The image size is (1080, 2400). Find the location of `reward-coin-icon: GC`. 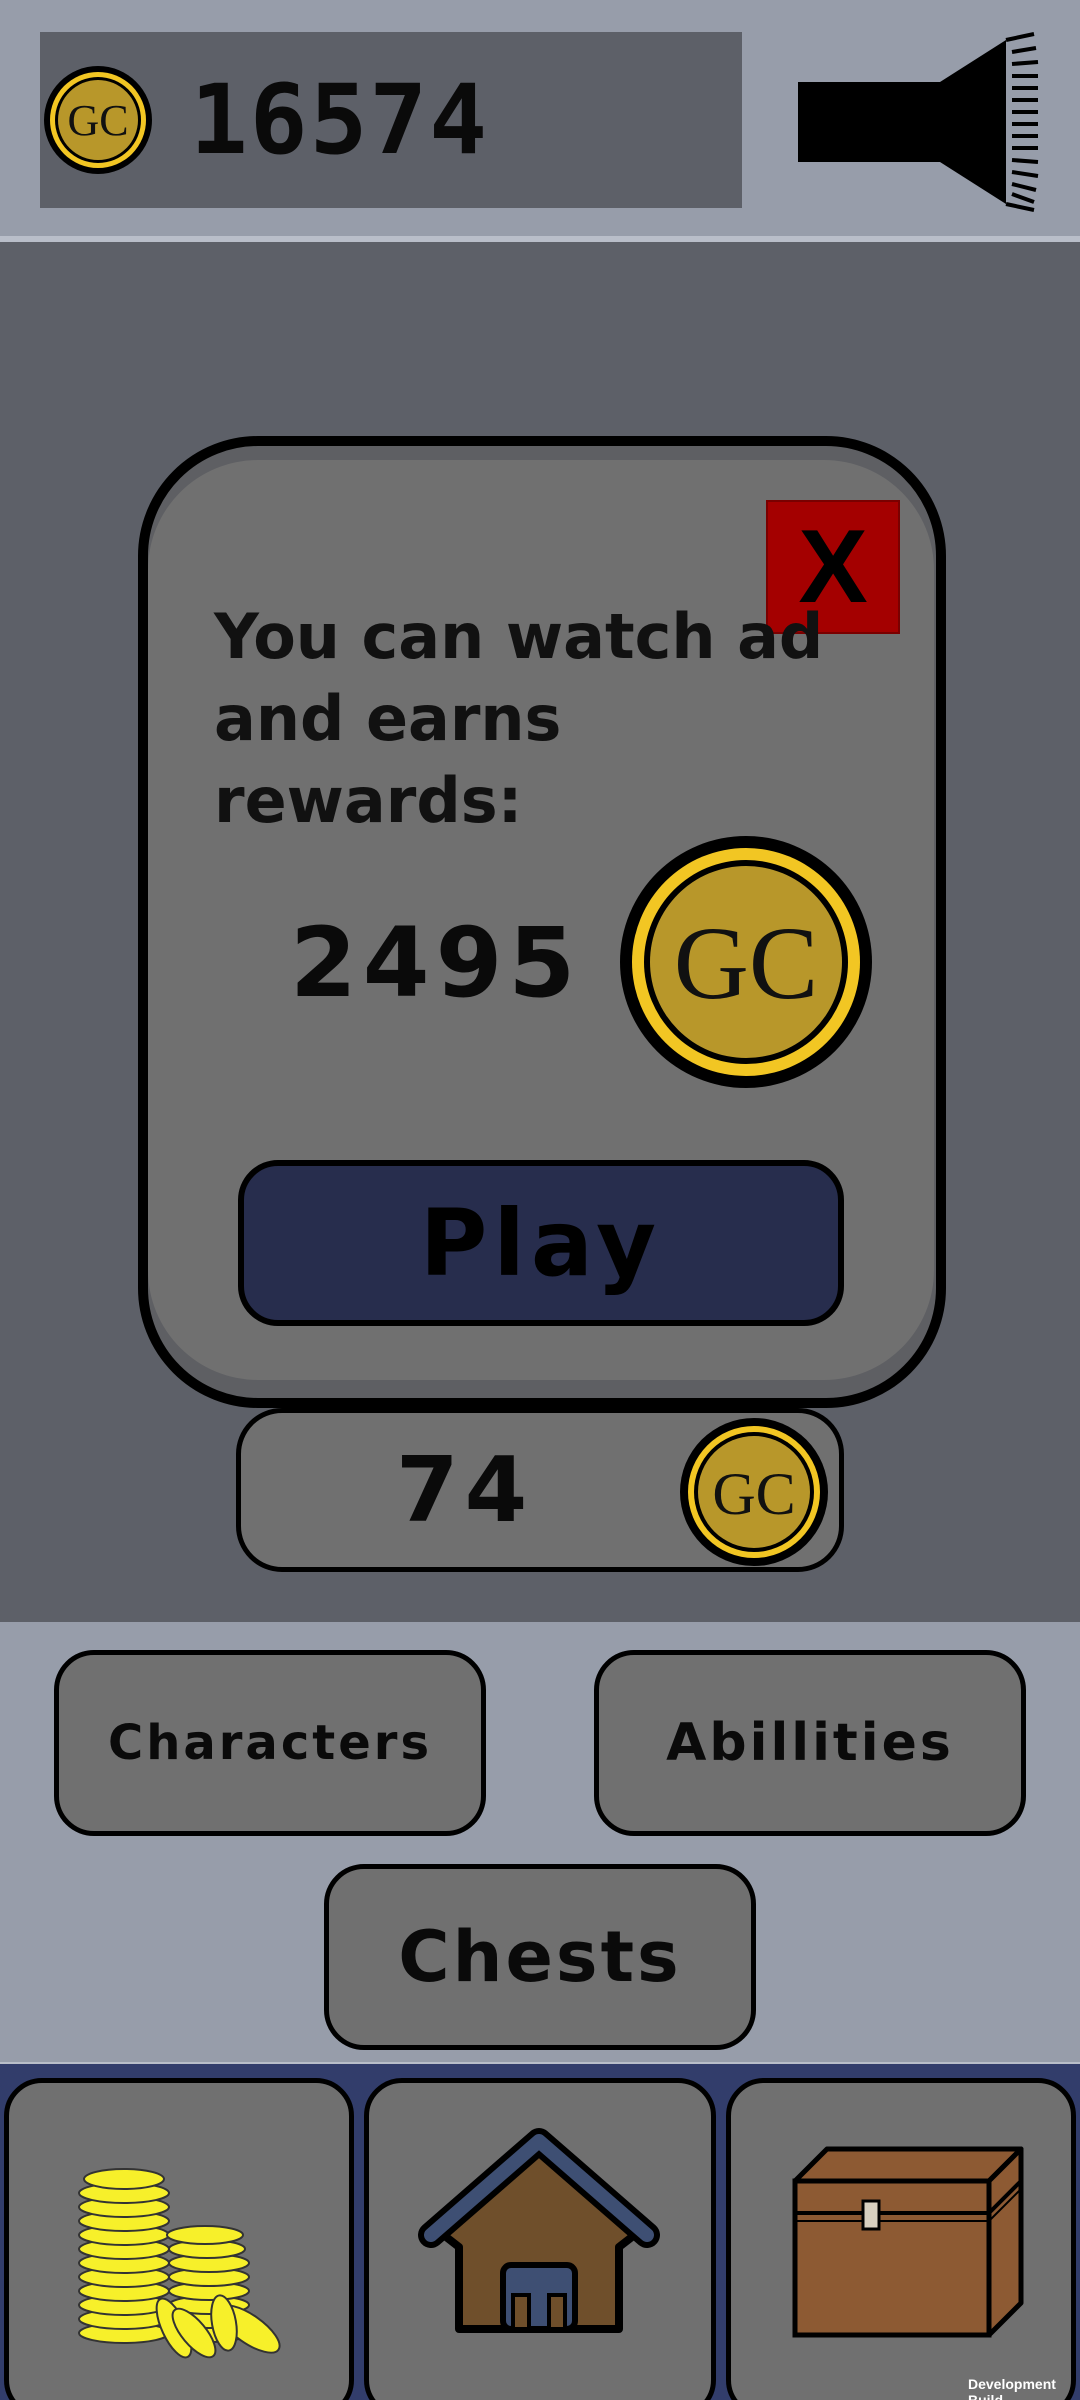

reward-coin-icon: GC is located at coordinates (746, 962).